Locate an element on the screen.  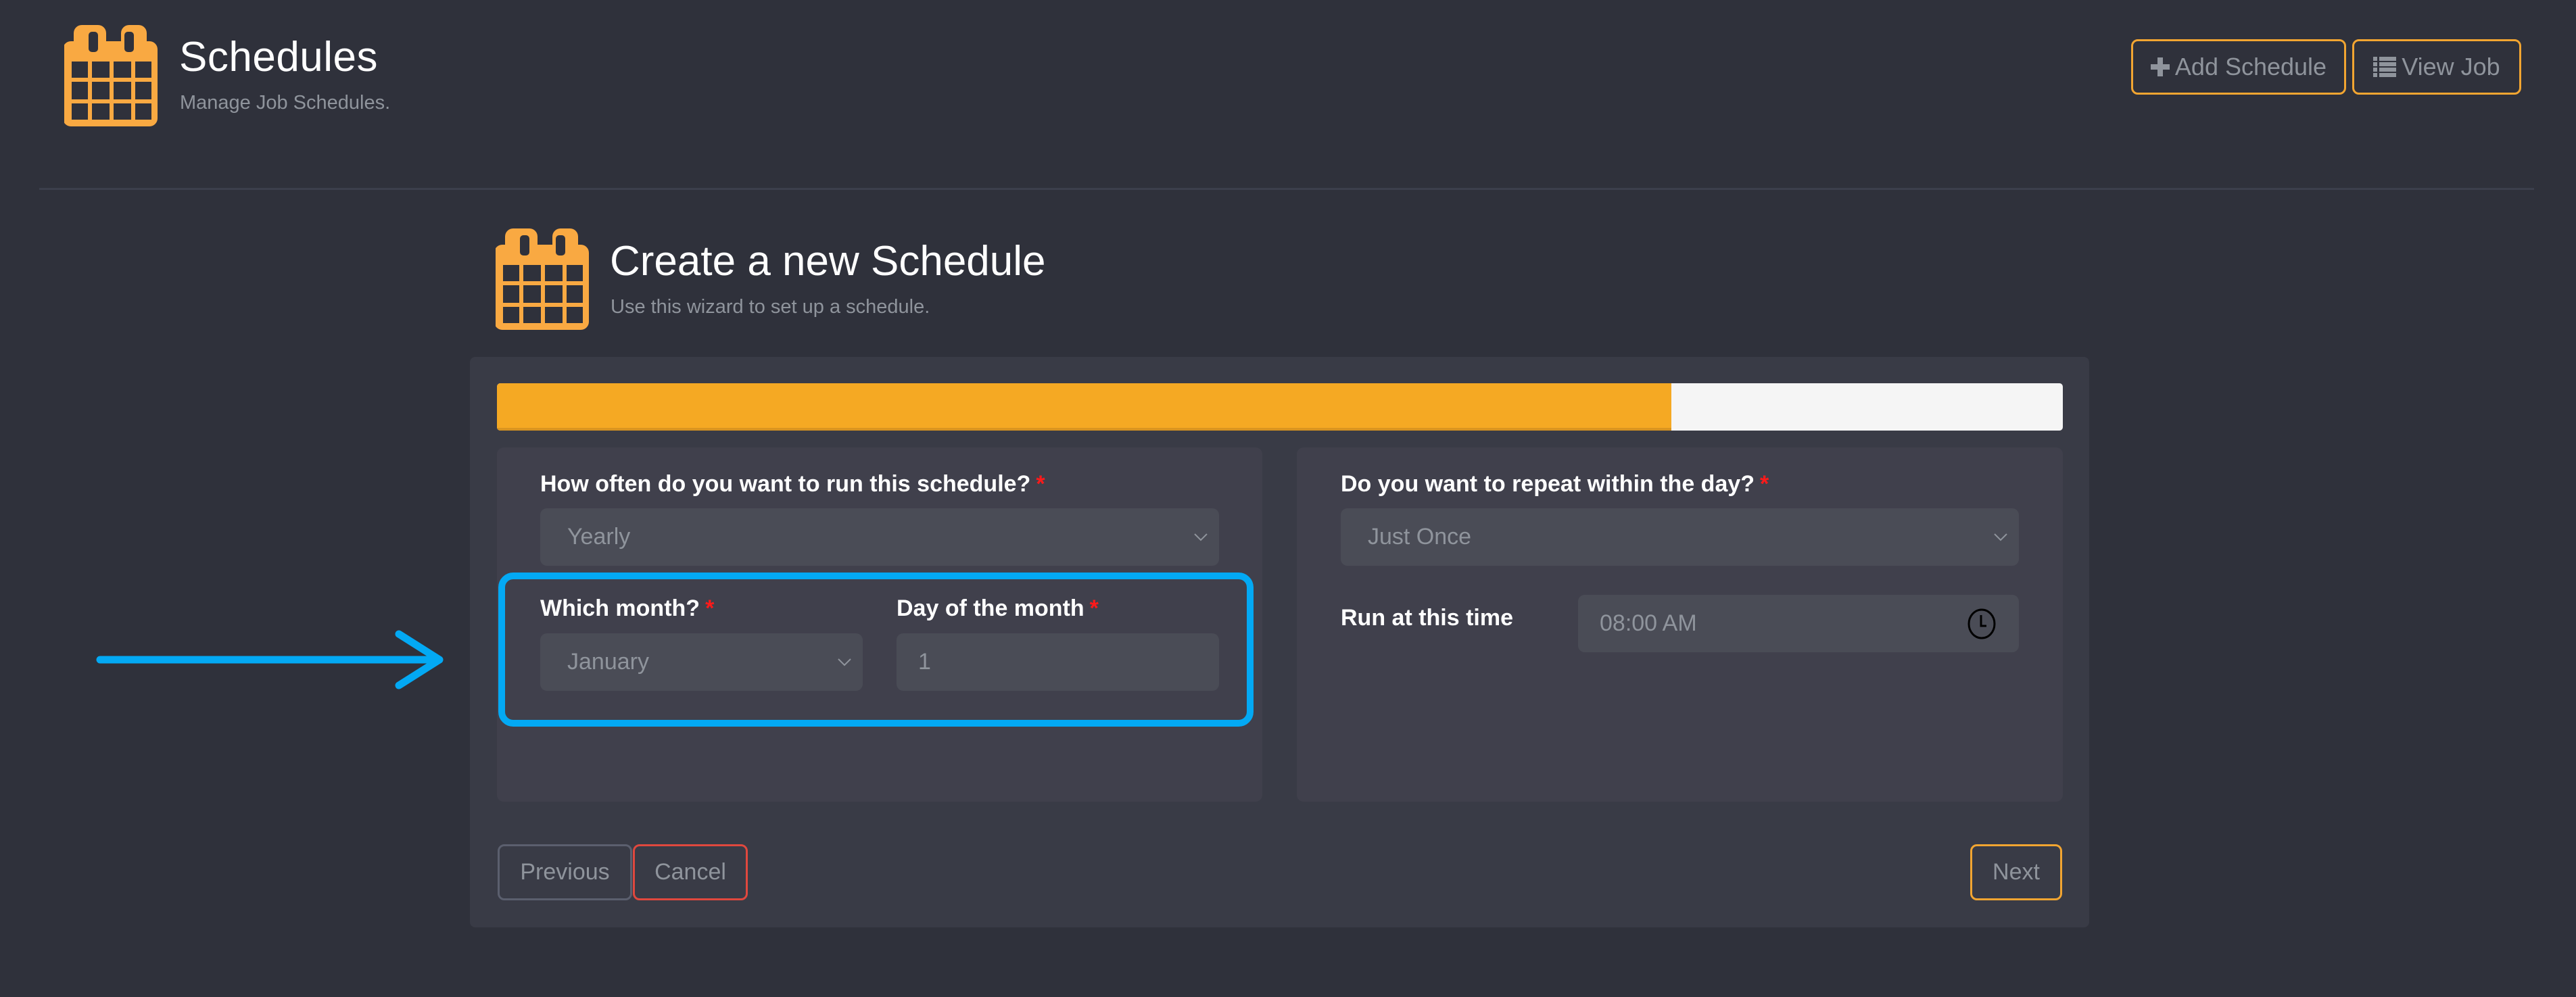
progress-fill is located at coordinates (1084, 407).